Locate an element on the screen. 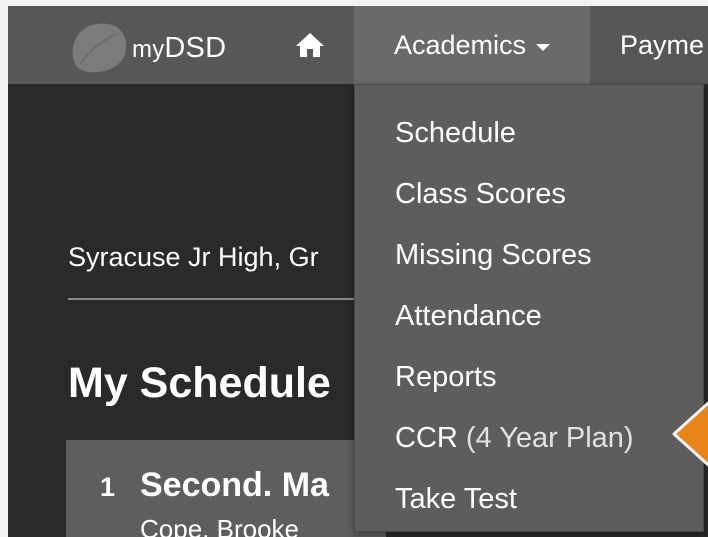  brand-prefix: my is located at coordinates (148, 49).